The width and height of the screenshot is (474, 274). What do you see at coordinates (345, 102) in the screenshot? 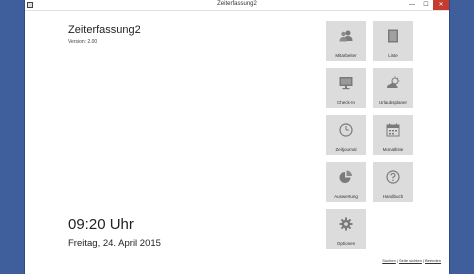
I see `tile-label: Check-In` at bounding box center [345, 102].